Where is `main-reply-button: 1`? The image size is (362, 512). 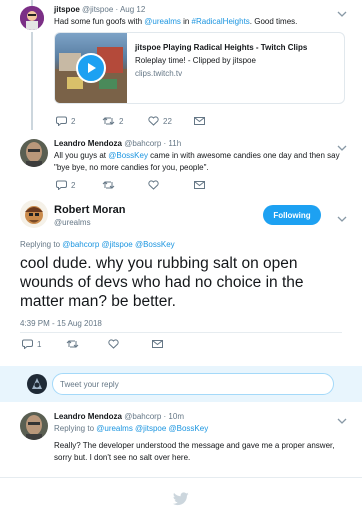
main-reply-button: 1 is located at coordinates (31, 344).